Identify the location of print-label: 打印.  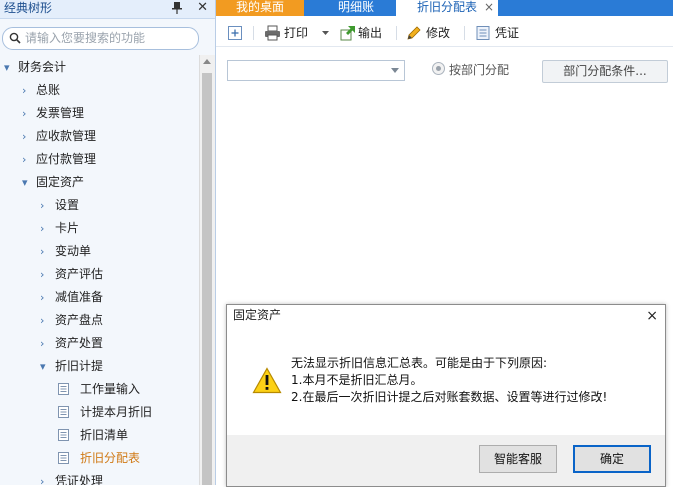
(296, 33).